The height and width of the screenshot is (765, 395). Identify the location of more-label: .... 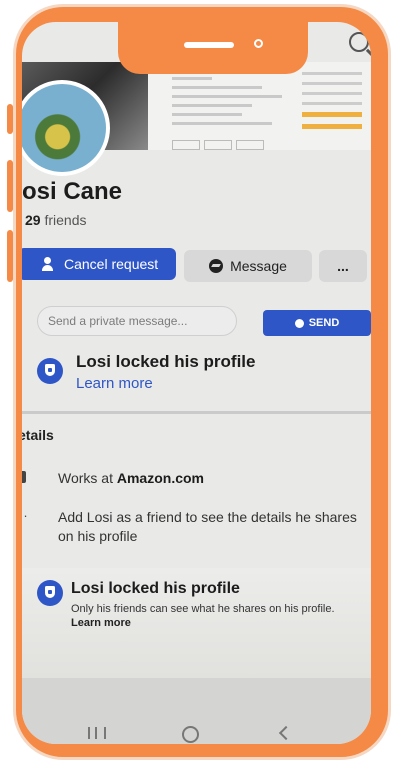
(343, 266).